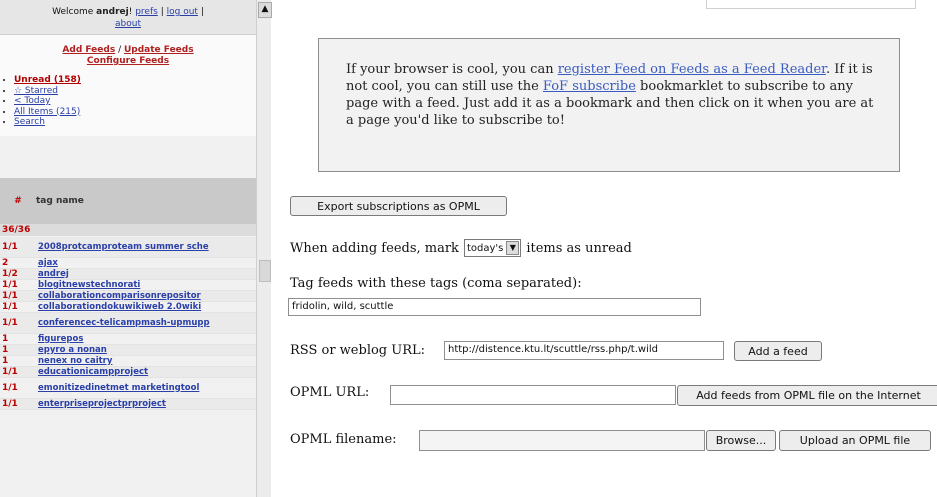 The width and height of the screenshot is (937, 497). What do you see at coordinates (119, 307) in the screenshot?
I see `tag-name: collaborationdokuwikiweb 2.0wiki` at bounding box center [119, 307].